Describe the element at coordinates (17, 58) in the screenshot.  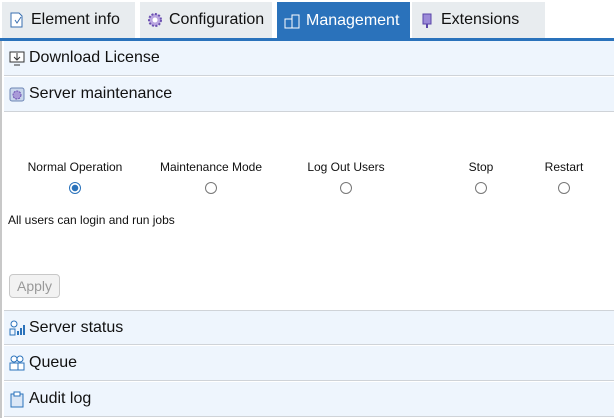
I see `download-icon` at that location.